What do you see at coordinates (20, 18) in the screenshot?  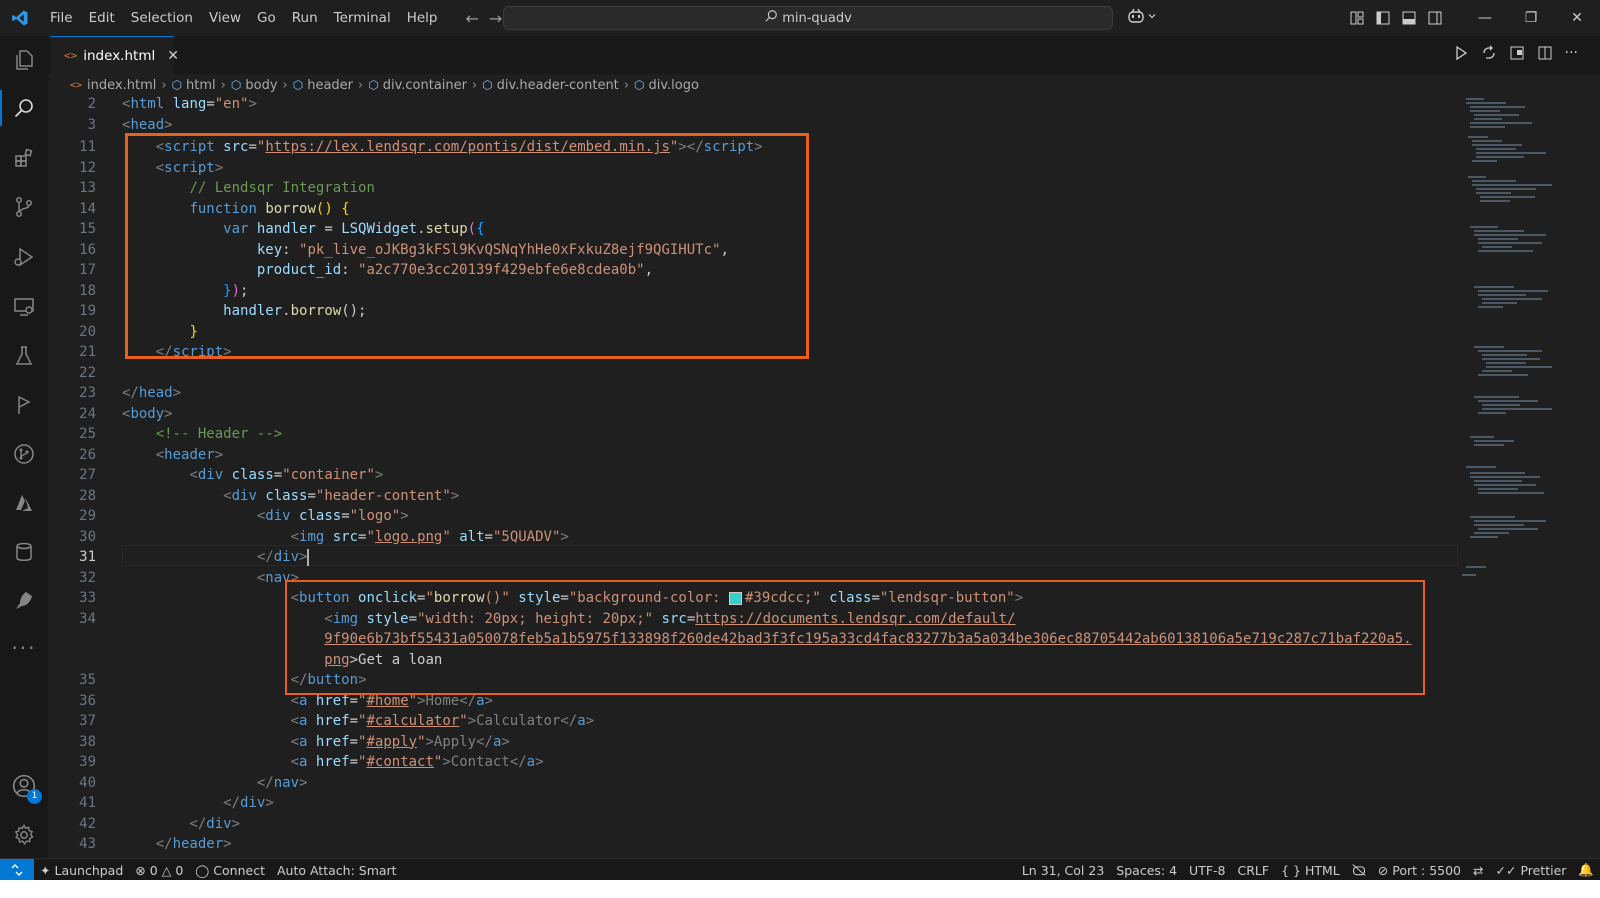 I see `vscode-logo-icon` at bounding box center [20, 18].